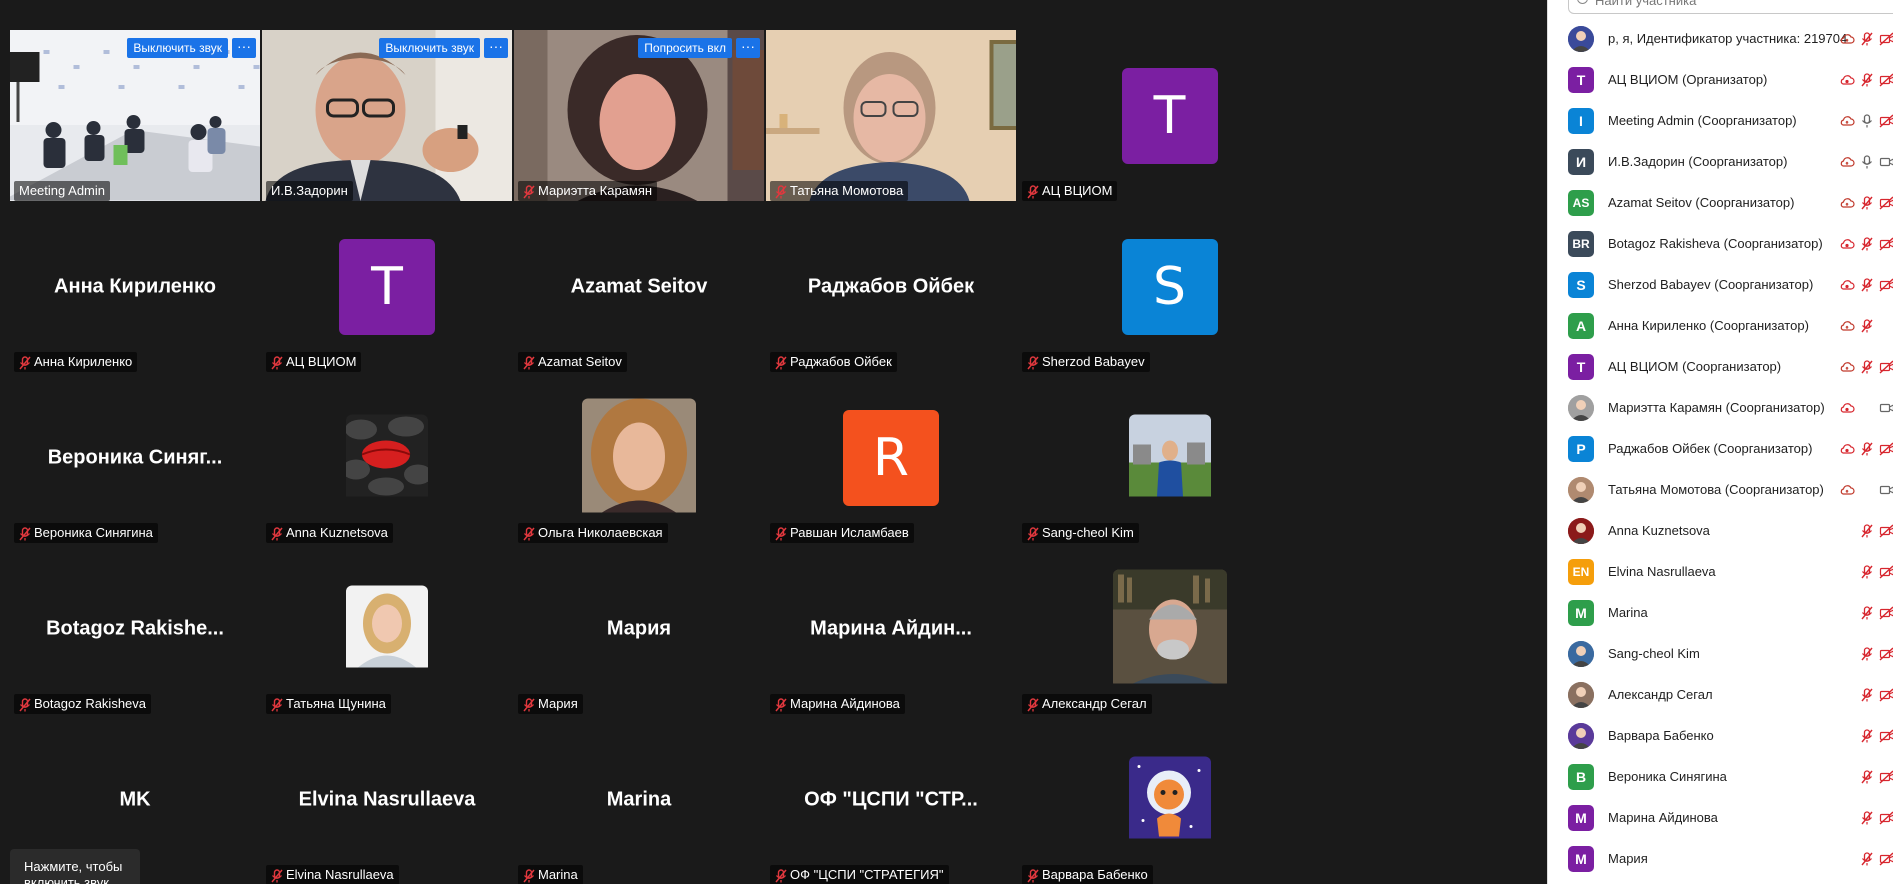 The image size is (1893, 884). Describe the element at coordinates (1169, 457) in the screenshot. I see `participant-tile: Sang-cheol Kim` at that location.